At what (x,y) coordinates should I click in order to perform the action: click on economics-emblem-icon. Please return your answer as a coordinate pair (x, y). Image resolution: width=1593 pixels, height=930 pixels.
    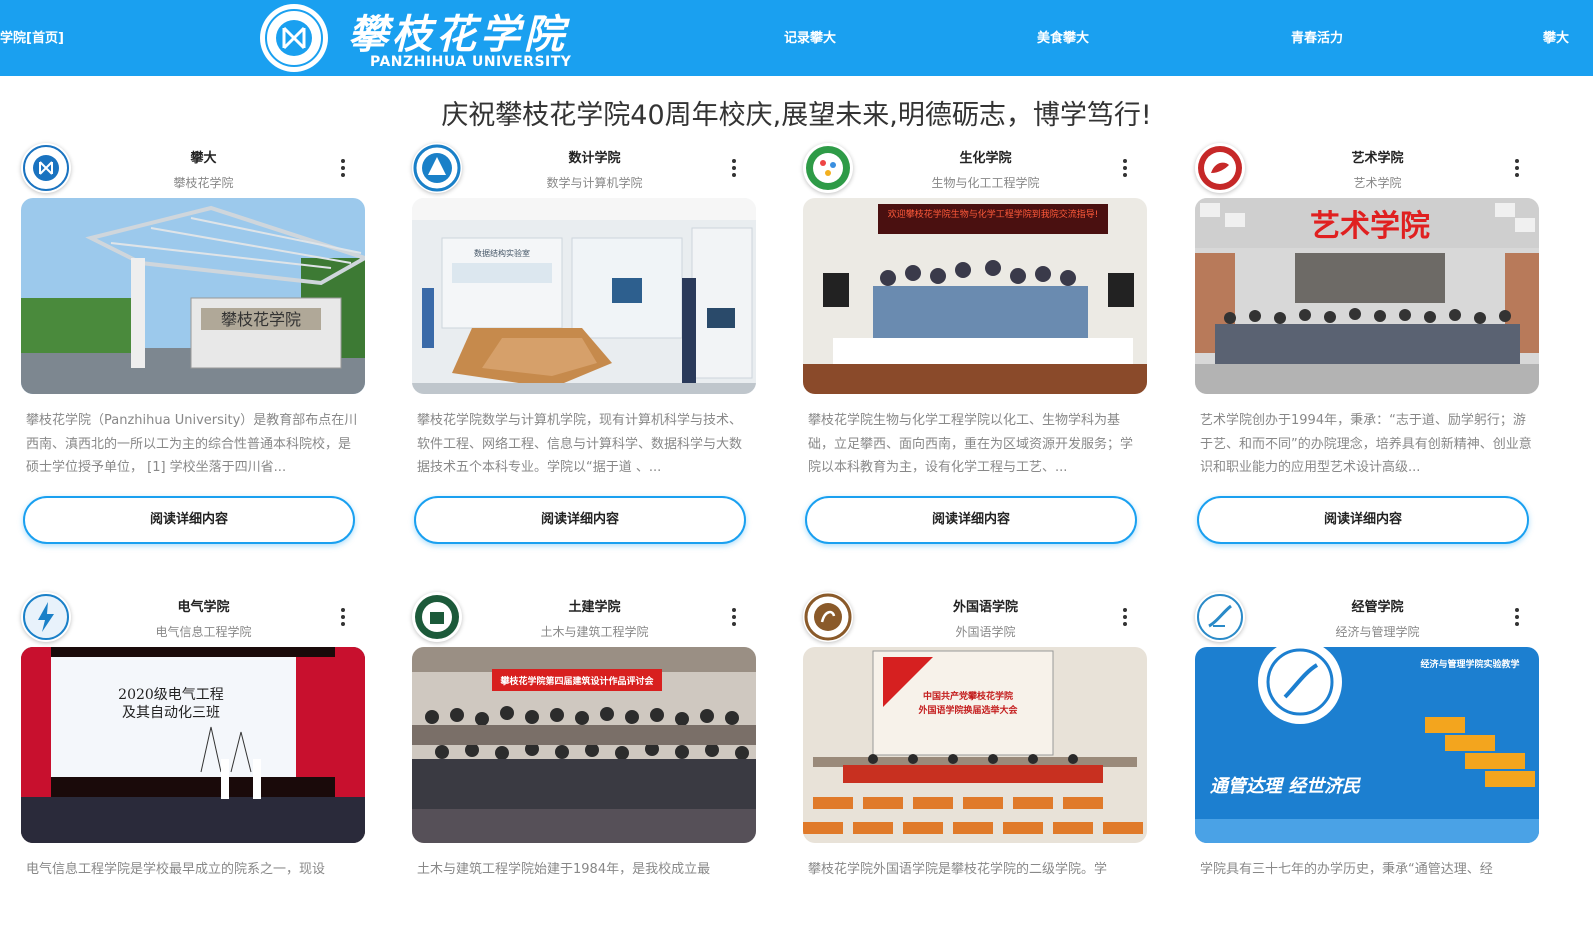
    Looking at the image, I should click on (1220, 617).